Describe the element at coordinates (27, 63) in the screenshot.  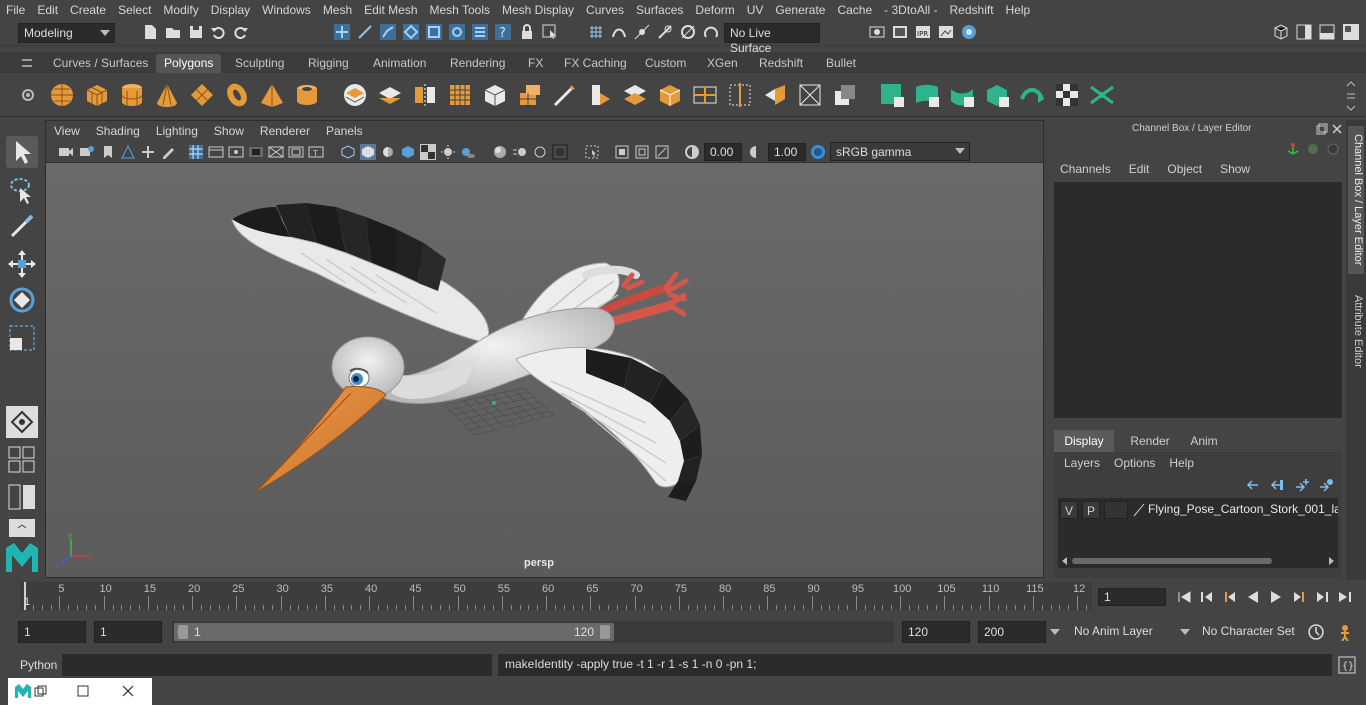
I see `shelf-menu-icon` at that location.